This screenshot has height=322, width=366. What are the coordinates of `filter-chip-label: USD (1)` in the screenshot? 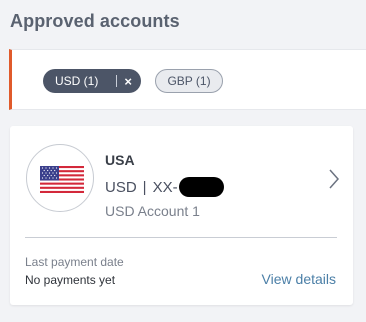 It's located at (77, 81).